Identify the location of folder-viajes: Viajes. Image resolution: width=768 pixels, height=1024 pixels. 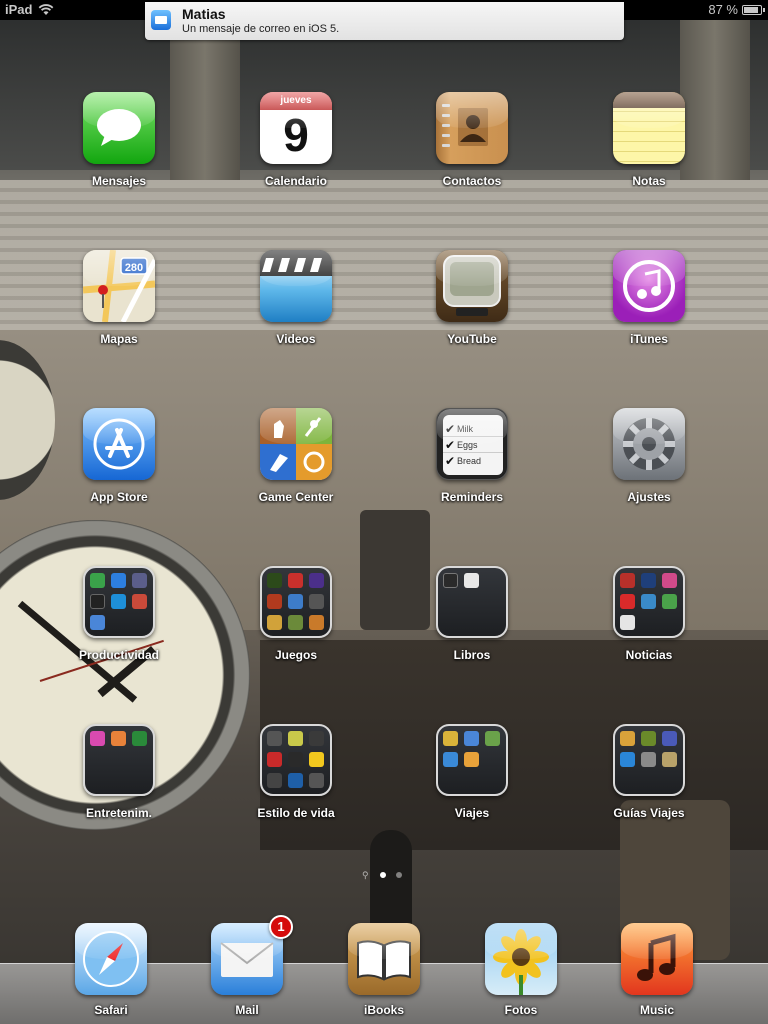
(472, 784).